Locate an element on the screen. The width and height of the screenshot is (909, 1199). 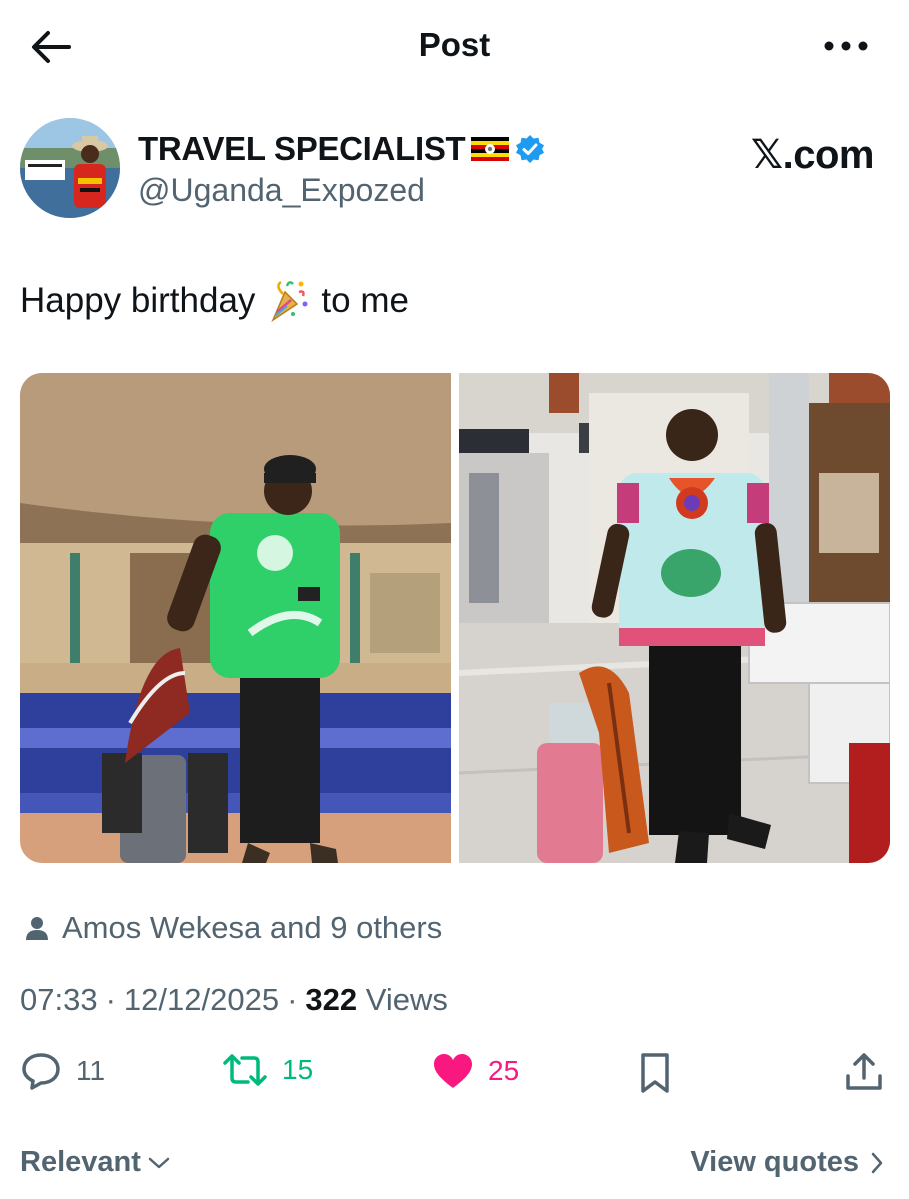
heart-filled-icon is located at coordinates (453, 1071).